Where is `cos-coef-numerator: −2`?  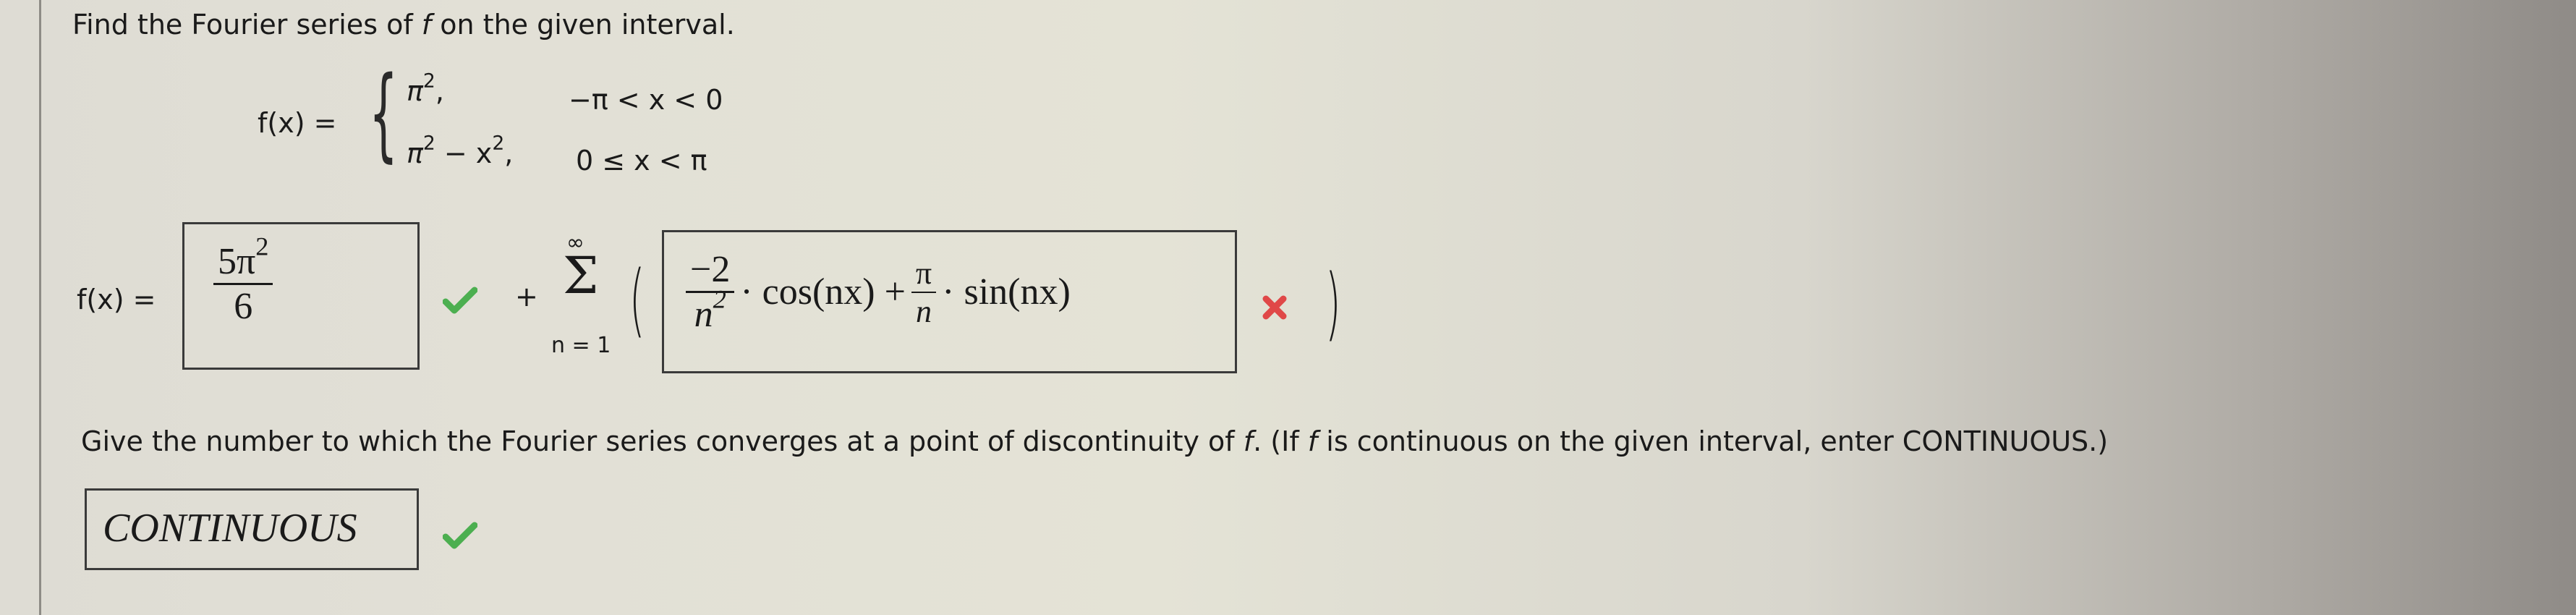 cos-coef-numerator: −2 is located at coordinates (710, 269).